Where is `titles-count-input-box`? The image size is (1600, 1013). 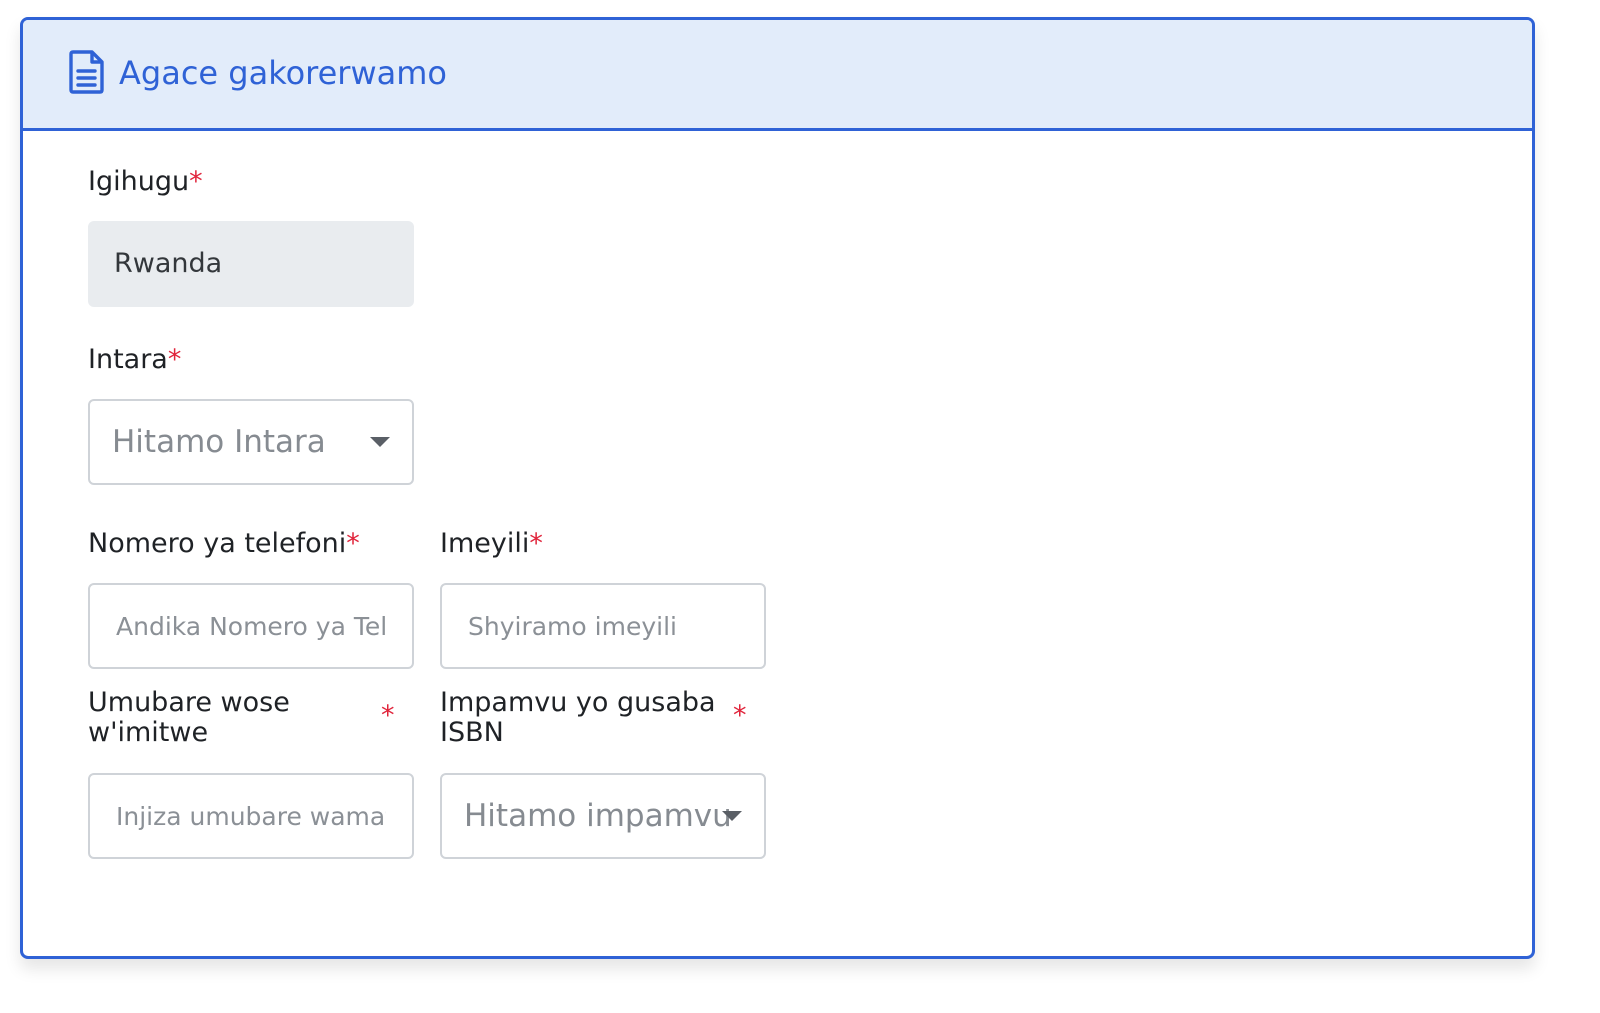 titles-count-input-box is located at coordinates (251, 816).